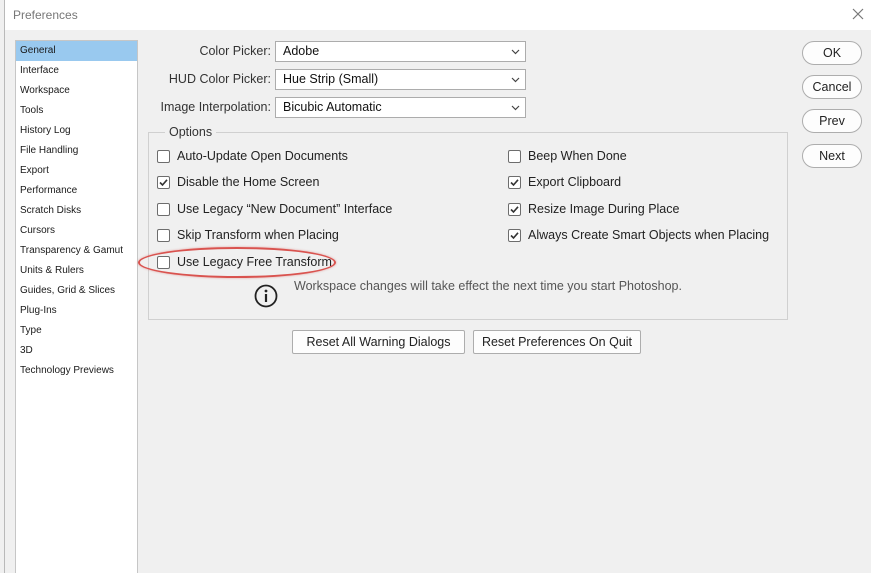  Describe the element at coordinates (438, 15) in the screenshot. I see `title-bar: Preferences` at that location.